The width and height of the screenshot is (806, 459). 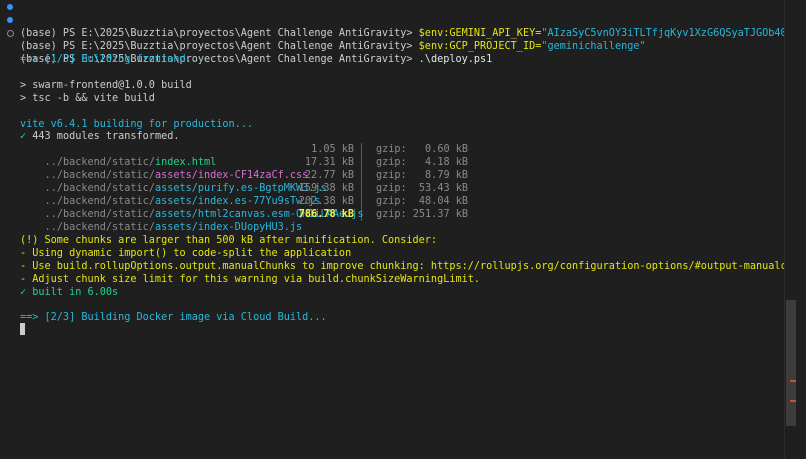 I want to click on file-gzip: gzip: 0.60 kB, so click(x=421, y=149).